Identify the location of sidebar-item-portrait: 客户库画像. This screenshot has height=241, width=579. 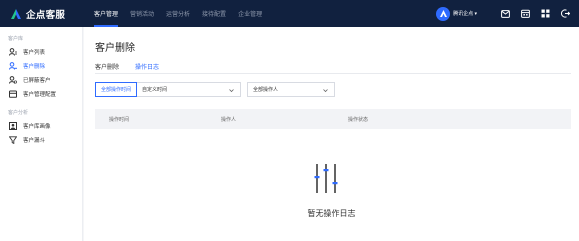
(41, 126).